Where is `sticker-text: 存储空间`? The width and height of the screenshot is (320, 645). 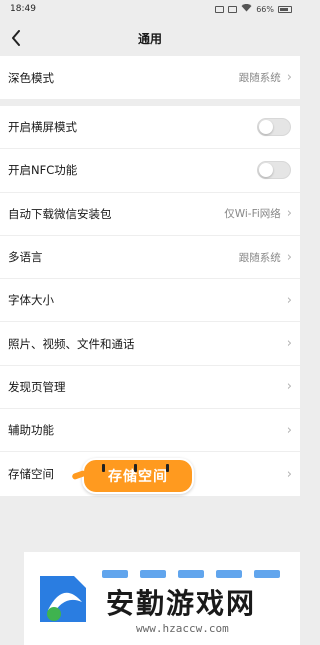
sticker-text: 存储空间 is located at coordinates (138, 477).